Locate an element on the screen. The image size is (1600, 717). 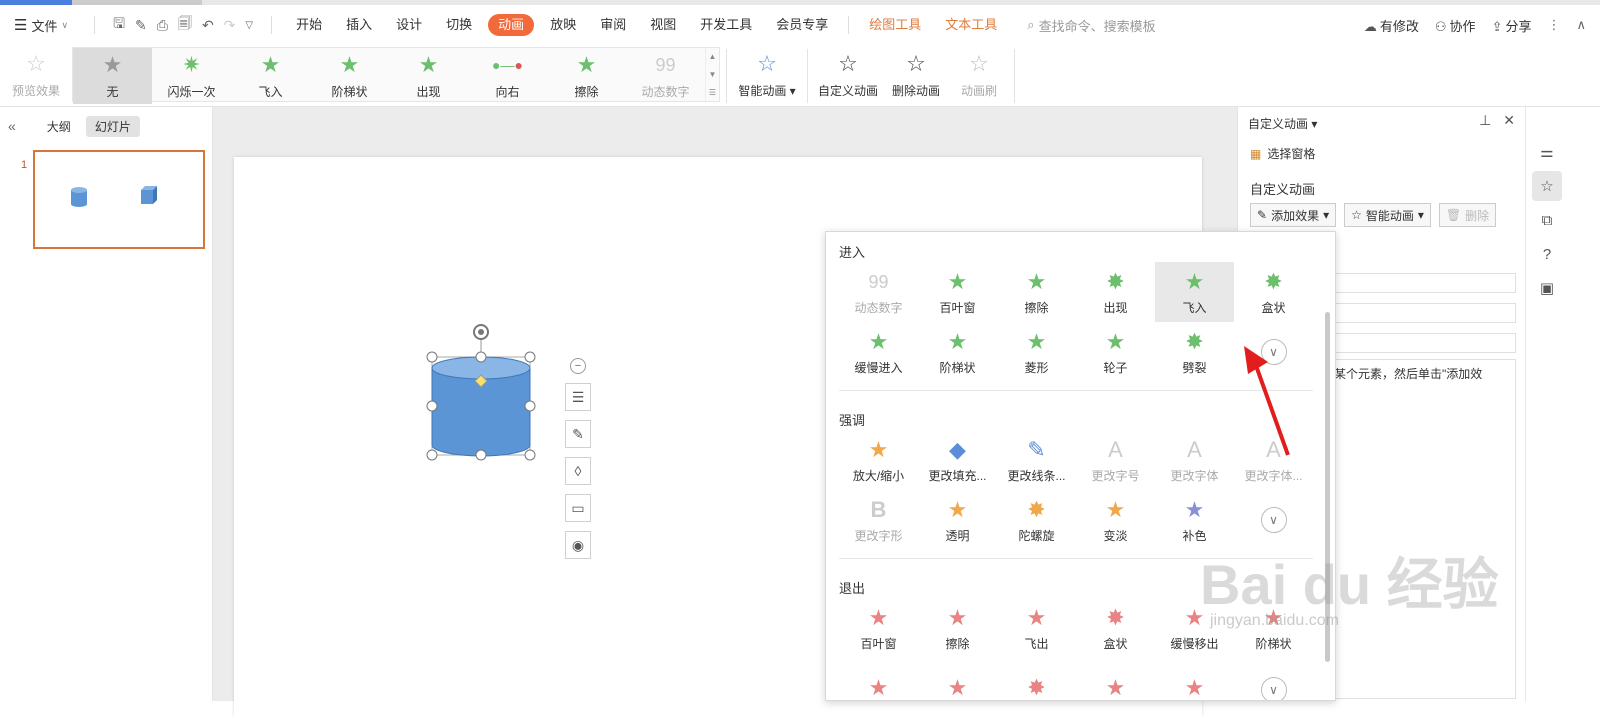
delete-animation-button: ☆ 删除动画 is located at coordinates (916, 75).